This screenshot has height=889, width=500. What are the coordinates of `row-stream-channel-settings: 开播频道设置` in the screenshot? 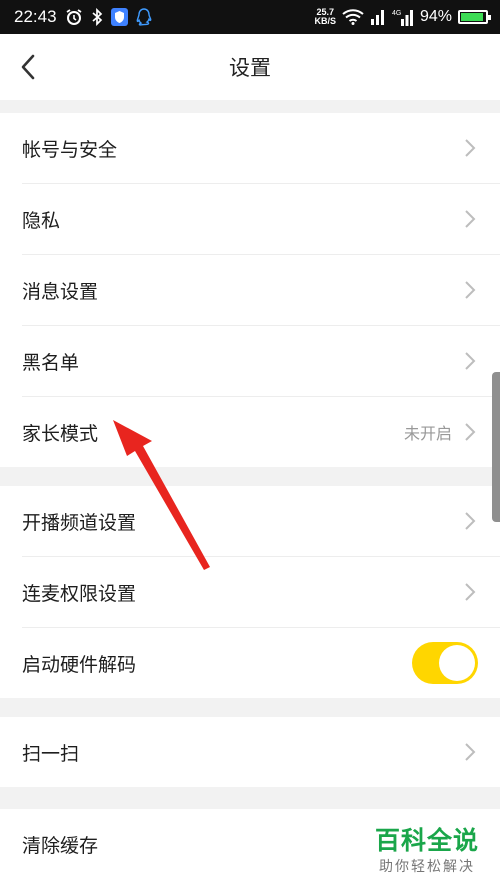 It's located at (261, 521).